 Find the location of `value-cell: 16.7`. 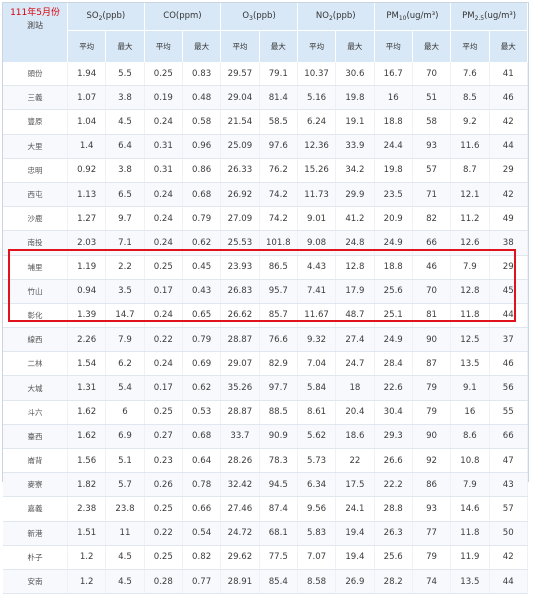

value-cell: 16.7 is located at coordinates (393, 74).